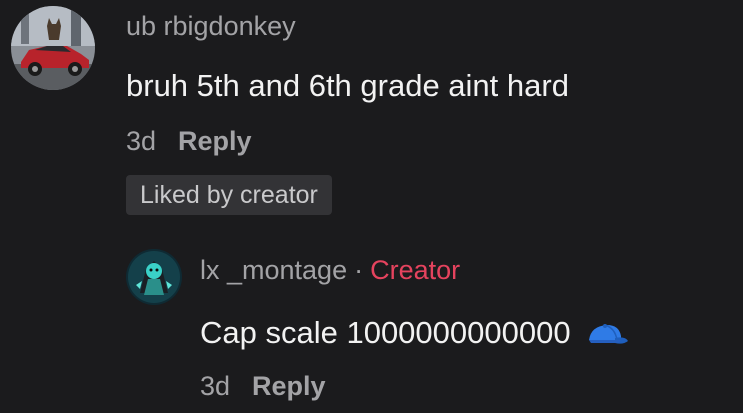 The height and width of the screenshot is (413, 743). Describe the element at coordinates (273, 270) in the screenshot. I see `replier-username: lx _montage` at that location.